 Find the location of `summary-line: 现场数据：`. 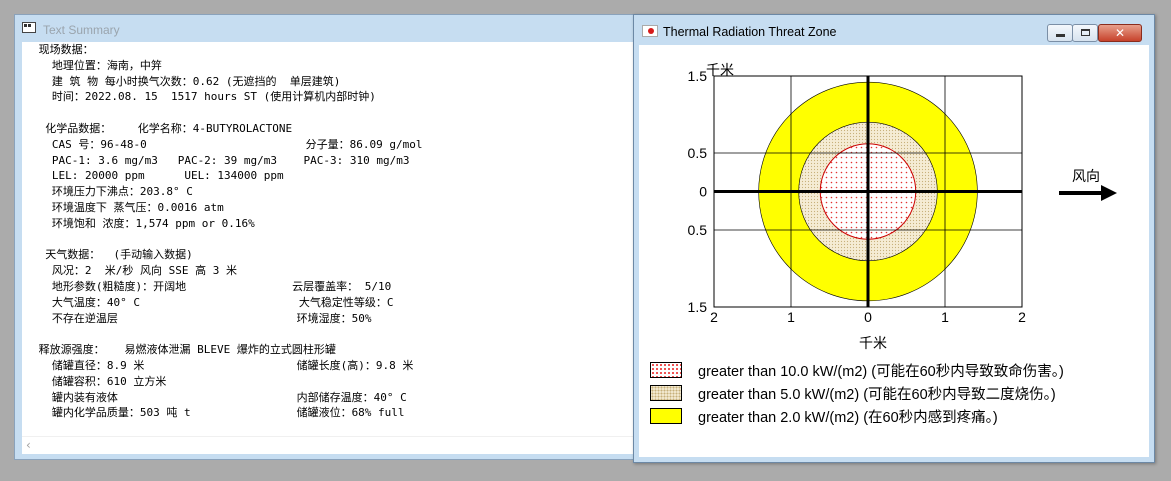

summary-line: 现场数据： is located at coordinates (63, 49).